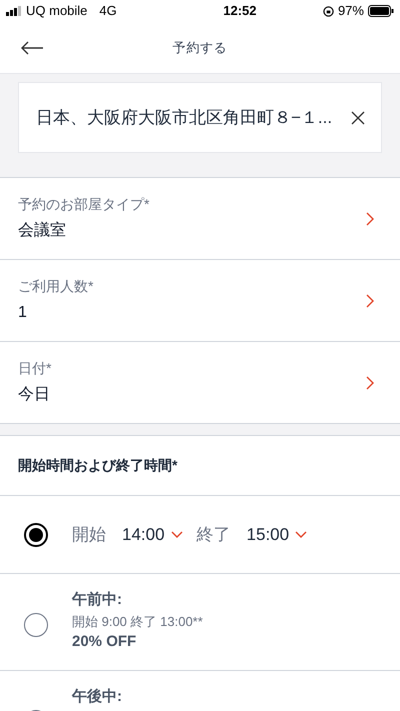 The image size is (400, 711). I want to click on carrier-name: UQ mobile, so click(57, 11).